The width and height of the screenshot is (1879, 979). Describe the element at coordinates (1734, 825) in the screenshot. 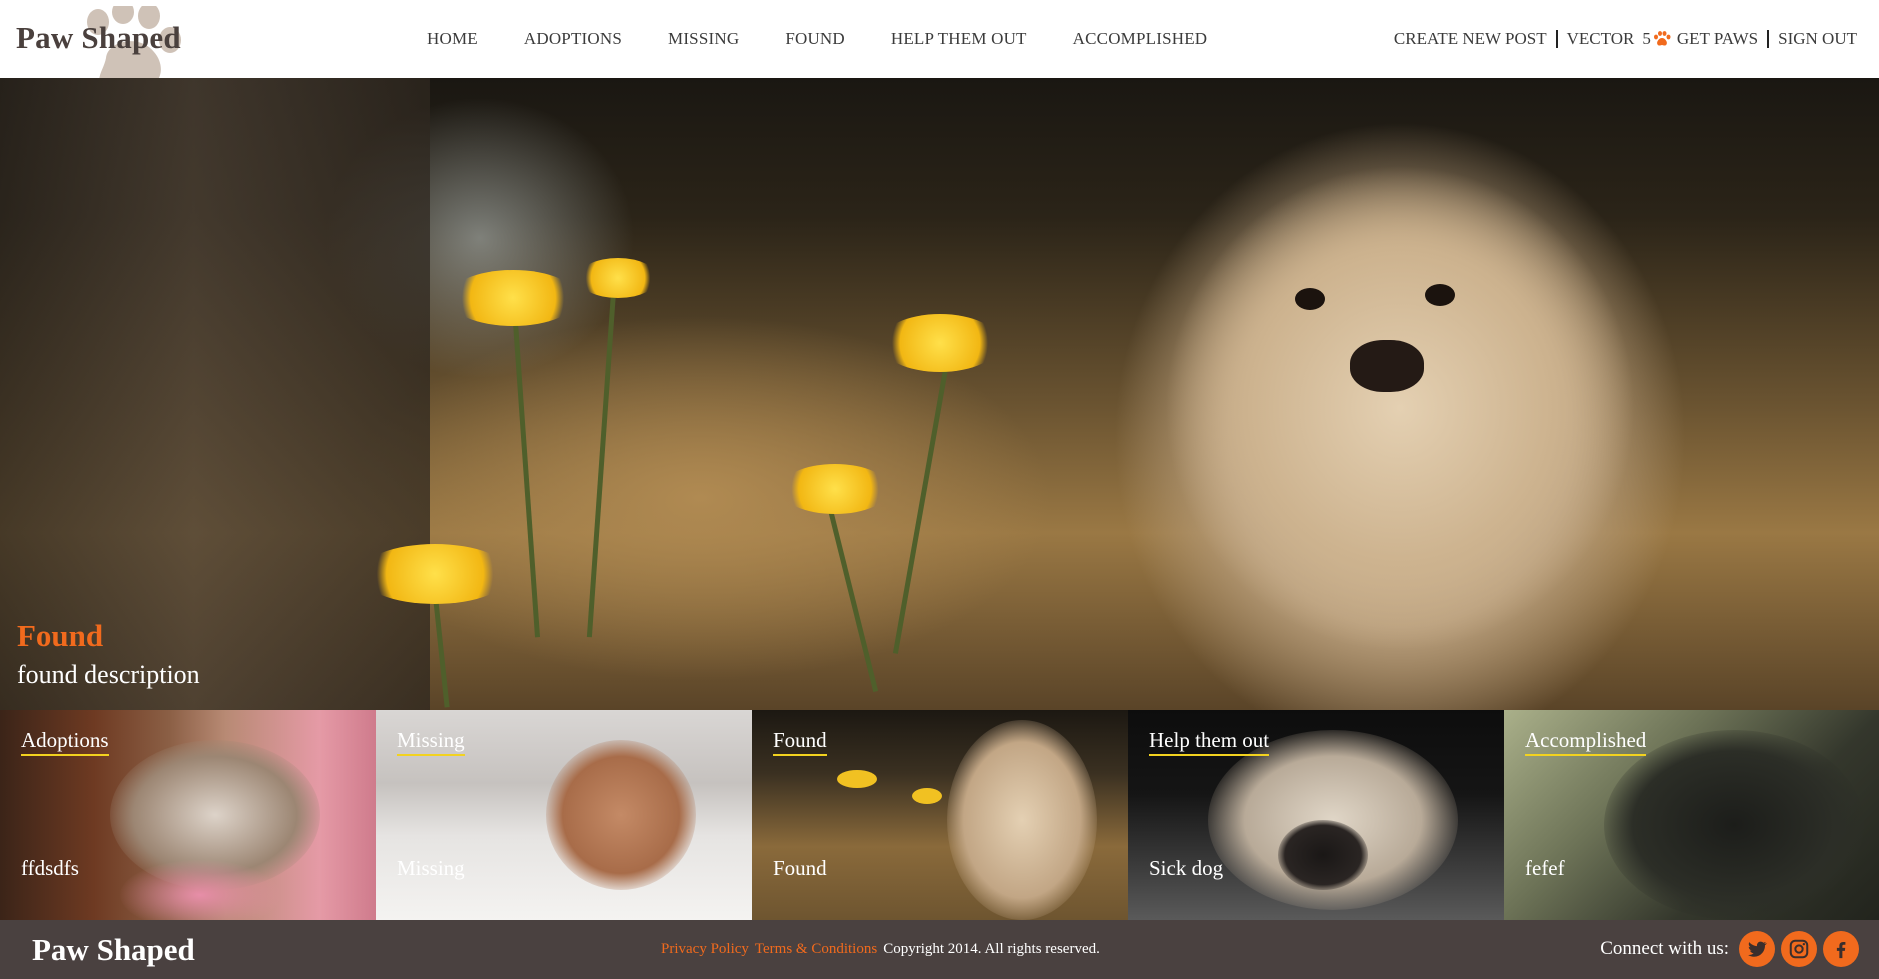

I see `panther-shape` at that location.